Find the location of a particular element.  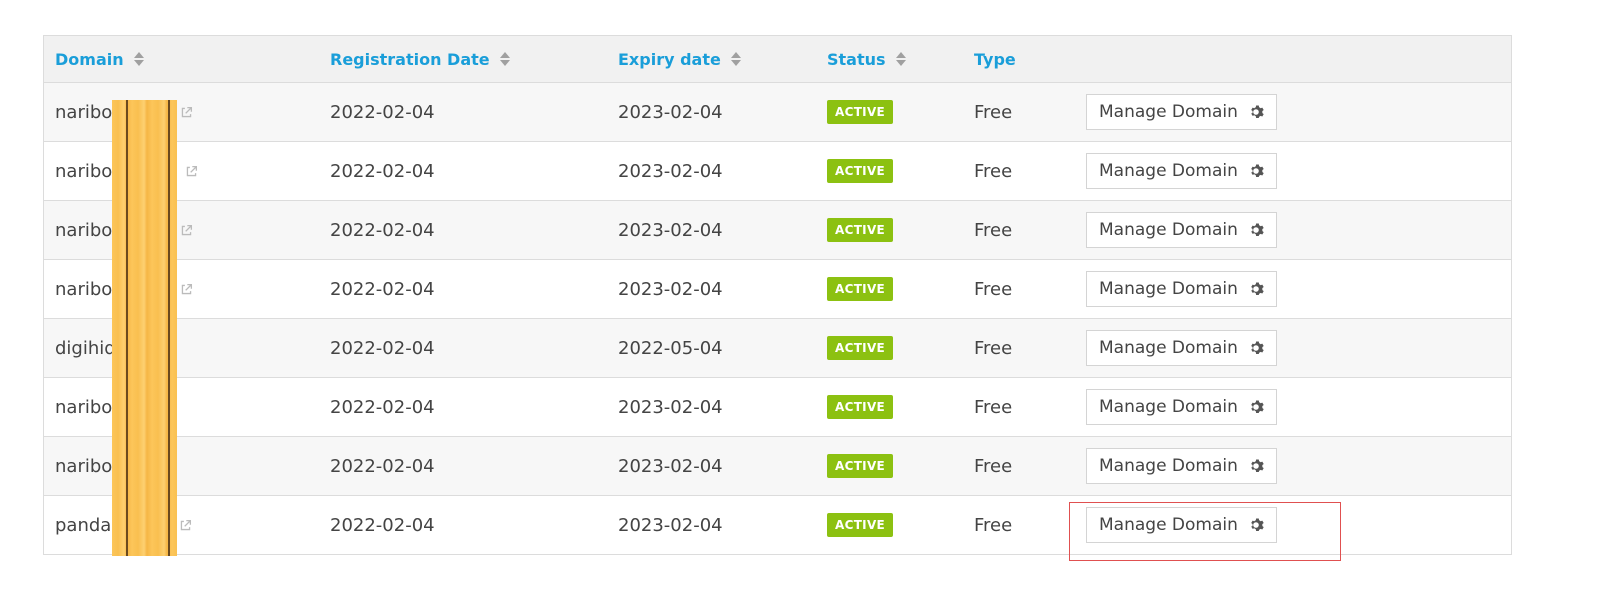

domain-name-link: digihid is located at coordinates (85, 348).